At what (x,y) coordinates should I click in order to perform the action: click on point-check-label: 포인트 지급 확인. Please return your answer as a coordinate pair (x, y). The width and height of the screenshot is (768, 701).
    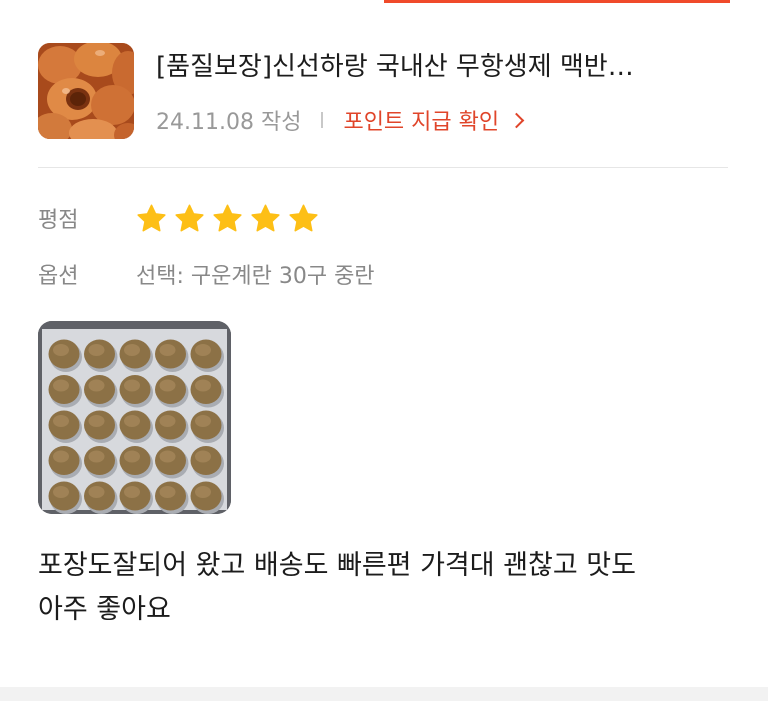
    Looking at the image, I should click on (421, 122).